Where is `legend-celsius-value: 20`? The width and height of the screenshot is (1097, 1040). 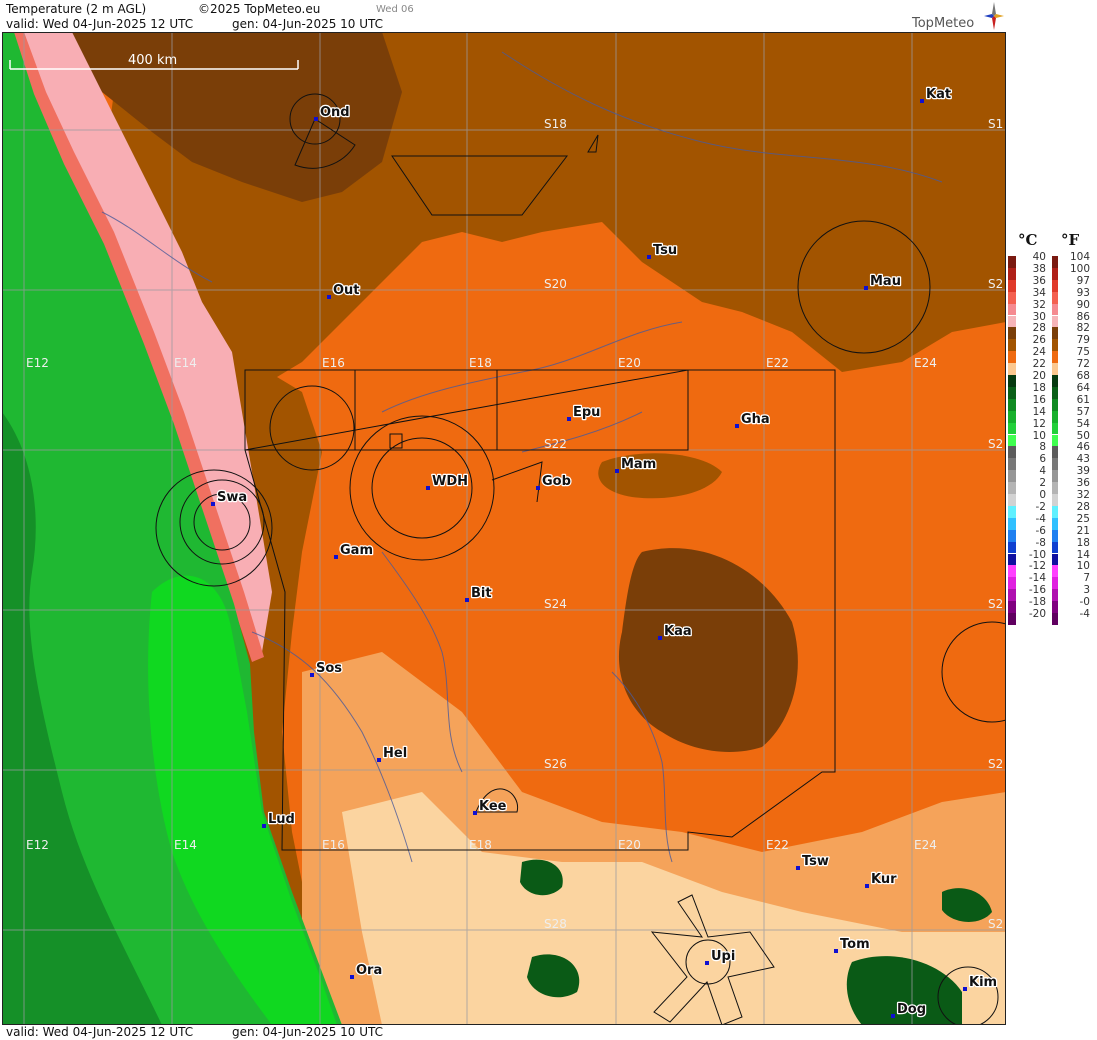 legend-celsius-value: 20 is located at coordinates (1039, 376).